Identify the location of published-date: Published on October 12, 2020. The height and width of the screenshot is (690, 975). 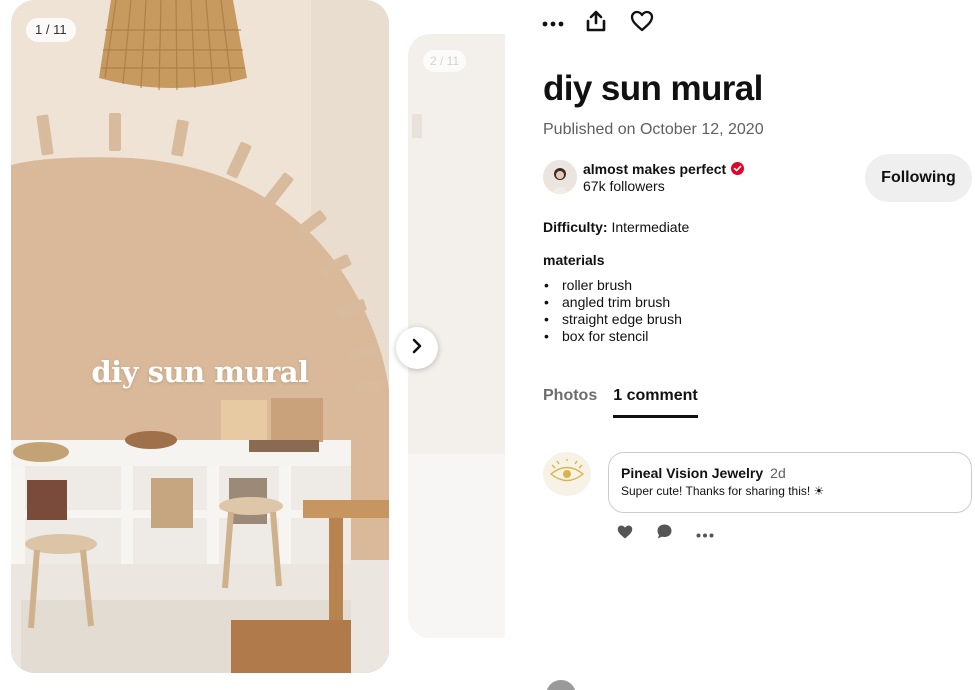
(653, 129).